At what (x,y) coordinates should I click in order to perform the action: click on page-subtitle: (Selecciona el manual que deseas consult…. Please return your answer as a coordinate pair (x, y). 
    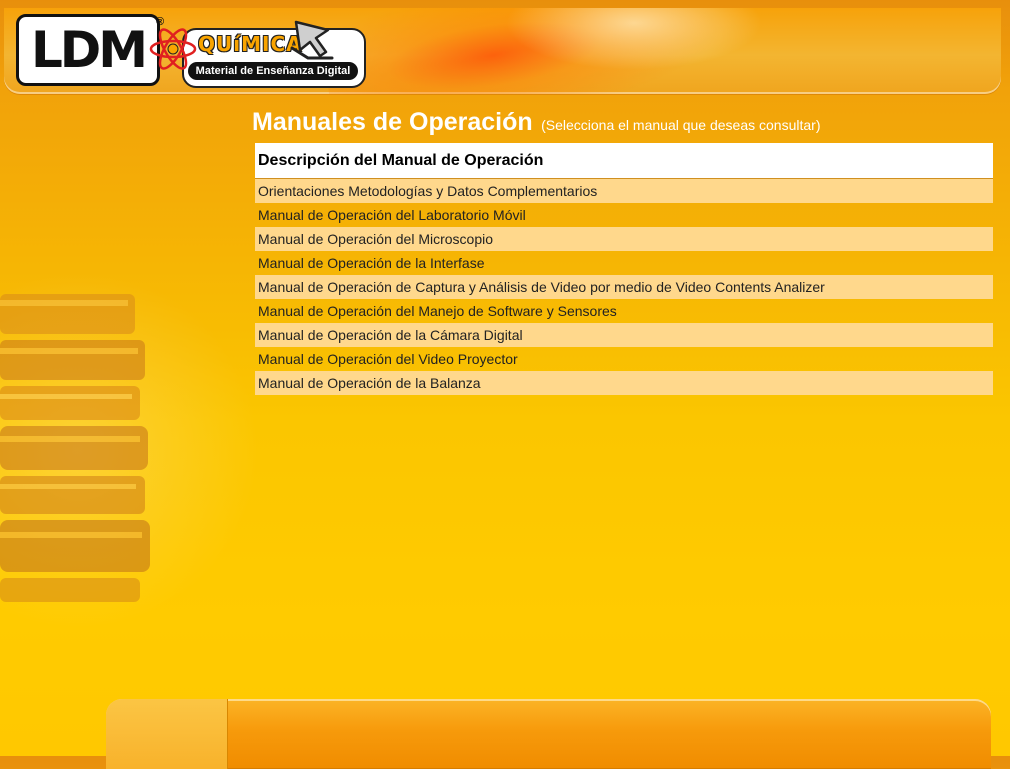
    Looking at the image, I should click on (681, 125).